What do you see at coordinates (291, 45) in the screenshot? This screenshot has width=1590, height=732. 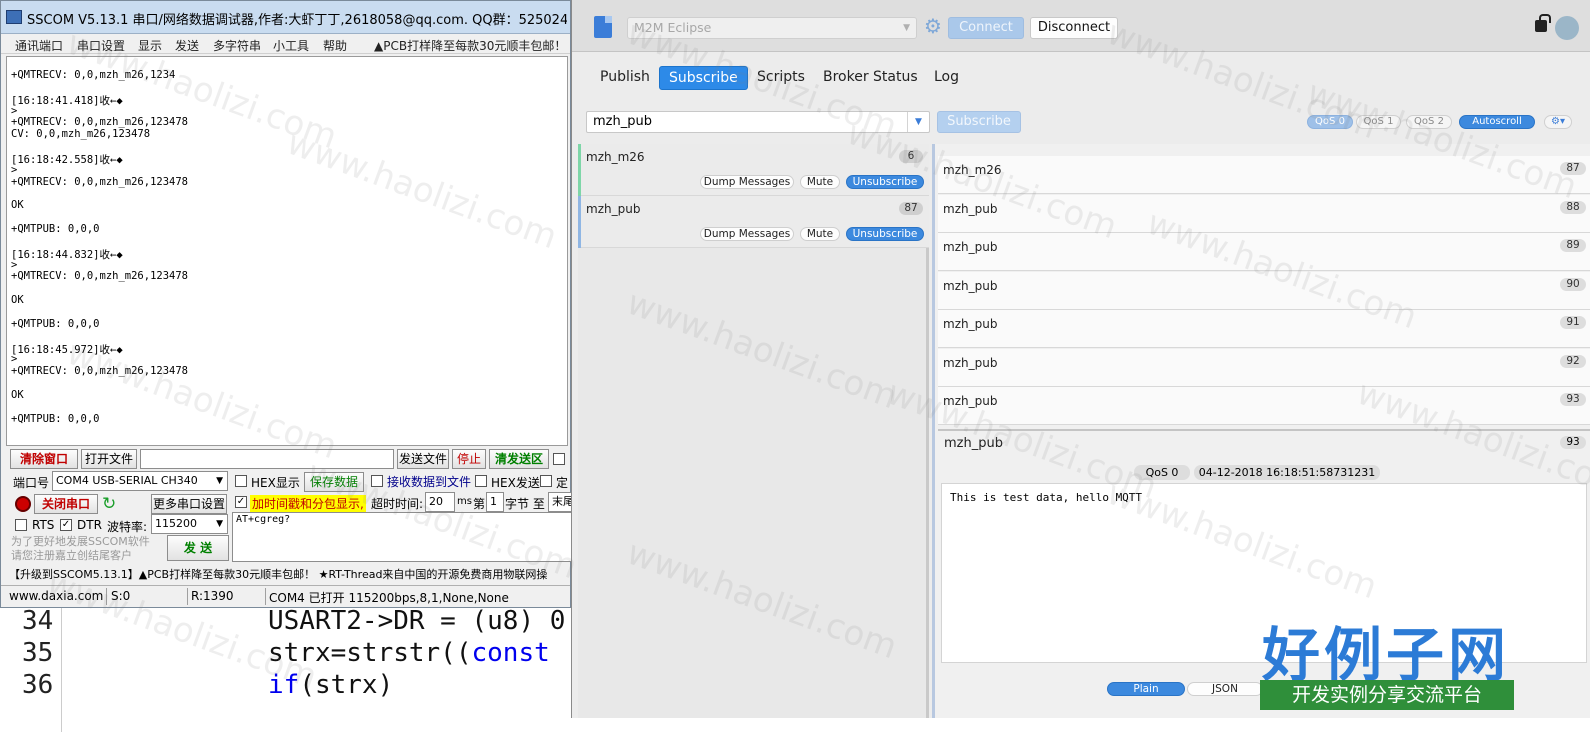 I see `menu-tools: 小工具` at bounding box center [291, 45].